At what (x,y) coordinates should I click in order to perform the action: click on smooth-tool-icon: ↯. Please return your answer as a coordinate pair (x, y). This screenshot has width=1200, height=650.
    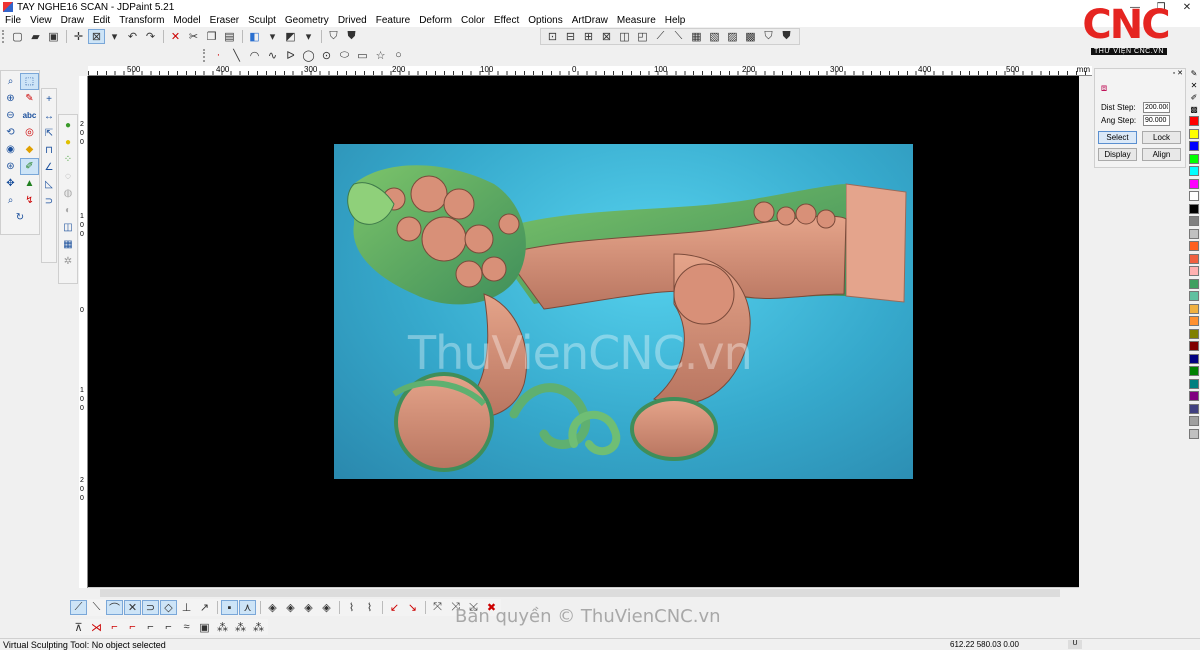
    Looking at the image, I should click on (29, 200).